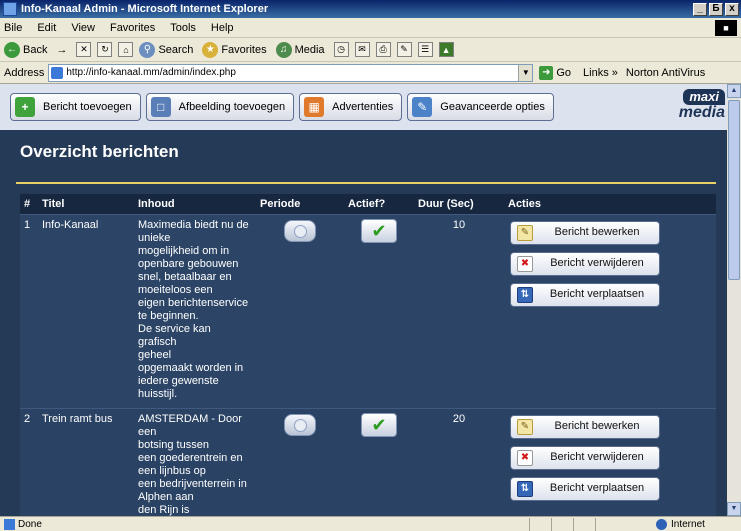 Image resolution: width=741 pixels, height=531 pixels. Describe the element at coordinates (12, 49) in the screenshot. I see `back-arrow-icon: ←` at that location.